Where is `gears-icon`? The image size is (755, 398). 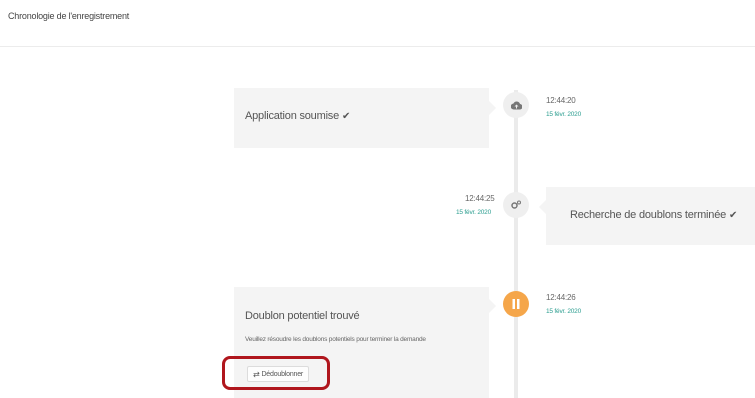 gears-icon is located at coordinates (516, 205).